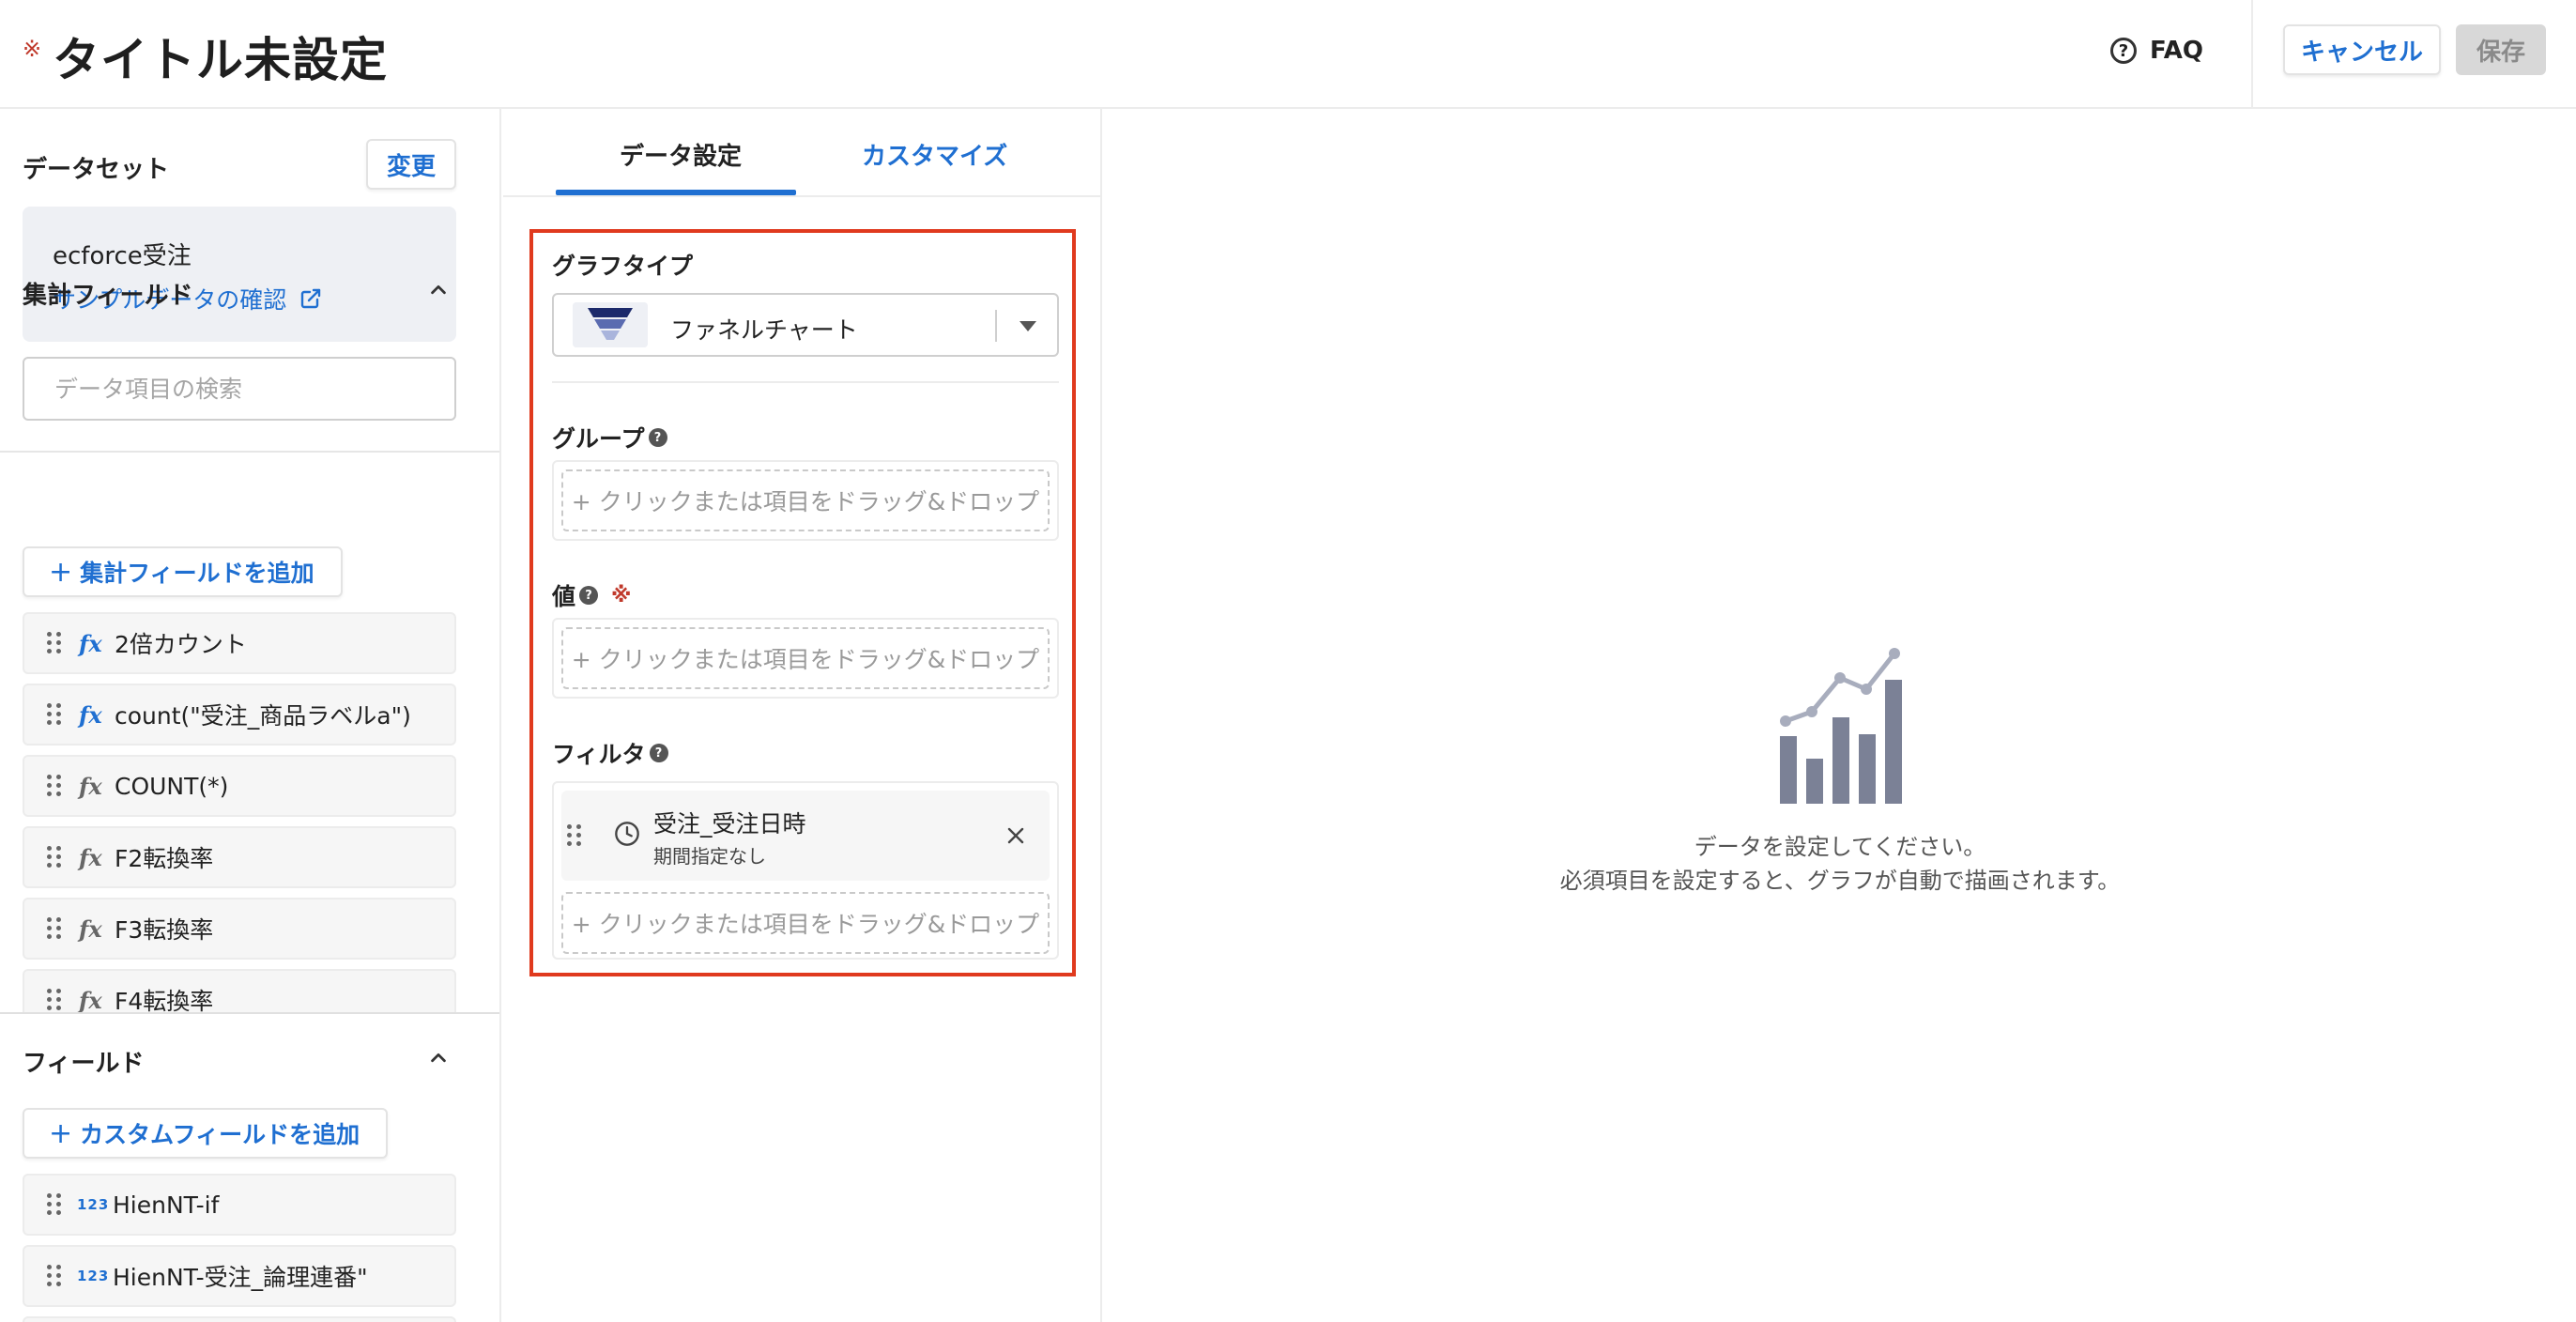 The width and height of the screenshot is (2576, 1322). I want to click on graph-type-label: グラフタイプ, so click(623, 266).